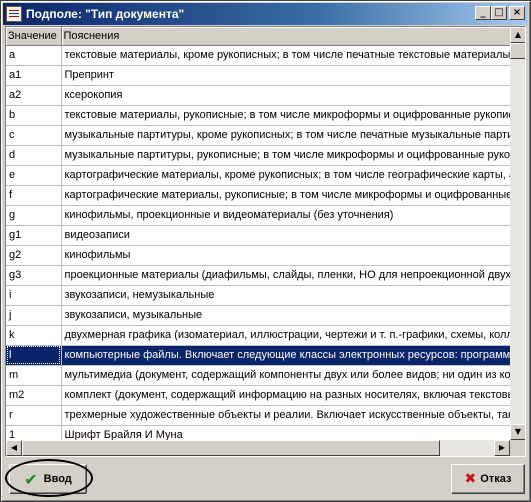 This screenshot has height=502, width=531. What do you see at coordinates (57, 479) in the screenshot?
I see `enter-button-label: Ввод` at bounding box center [57, 479].